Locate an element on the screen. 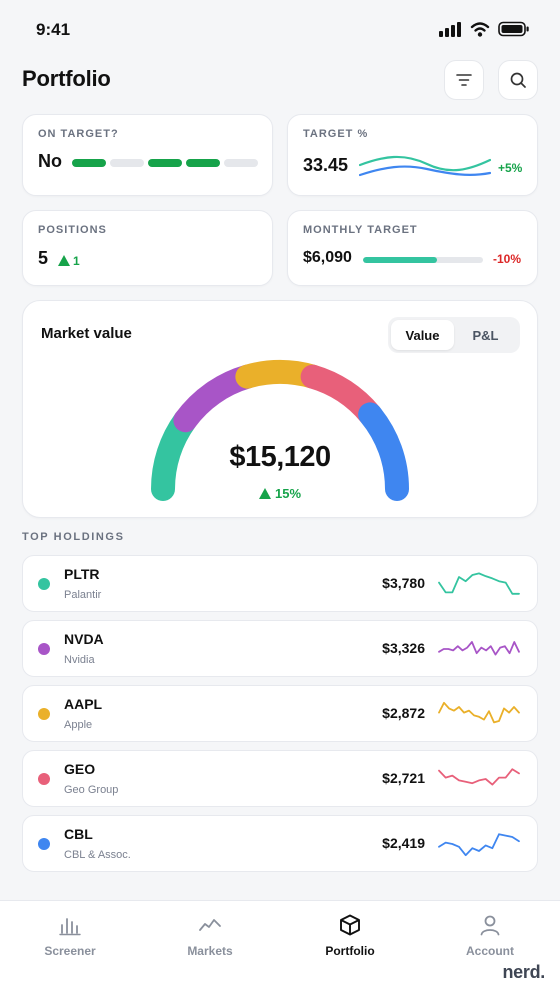  holding-name: CBL & Assoc. is located at coordinates (97, 855).